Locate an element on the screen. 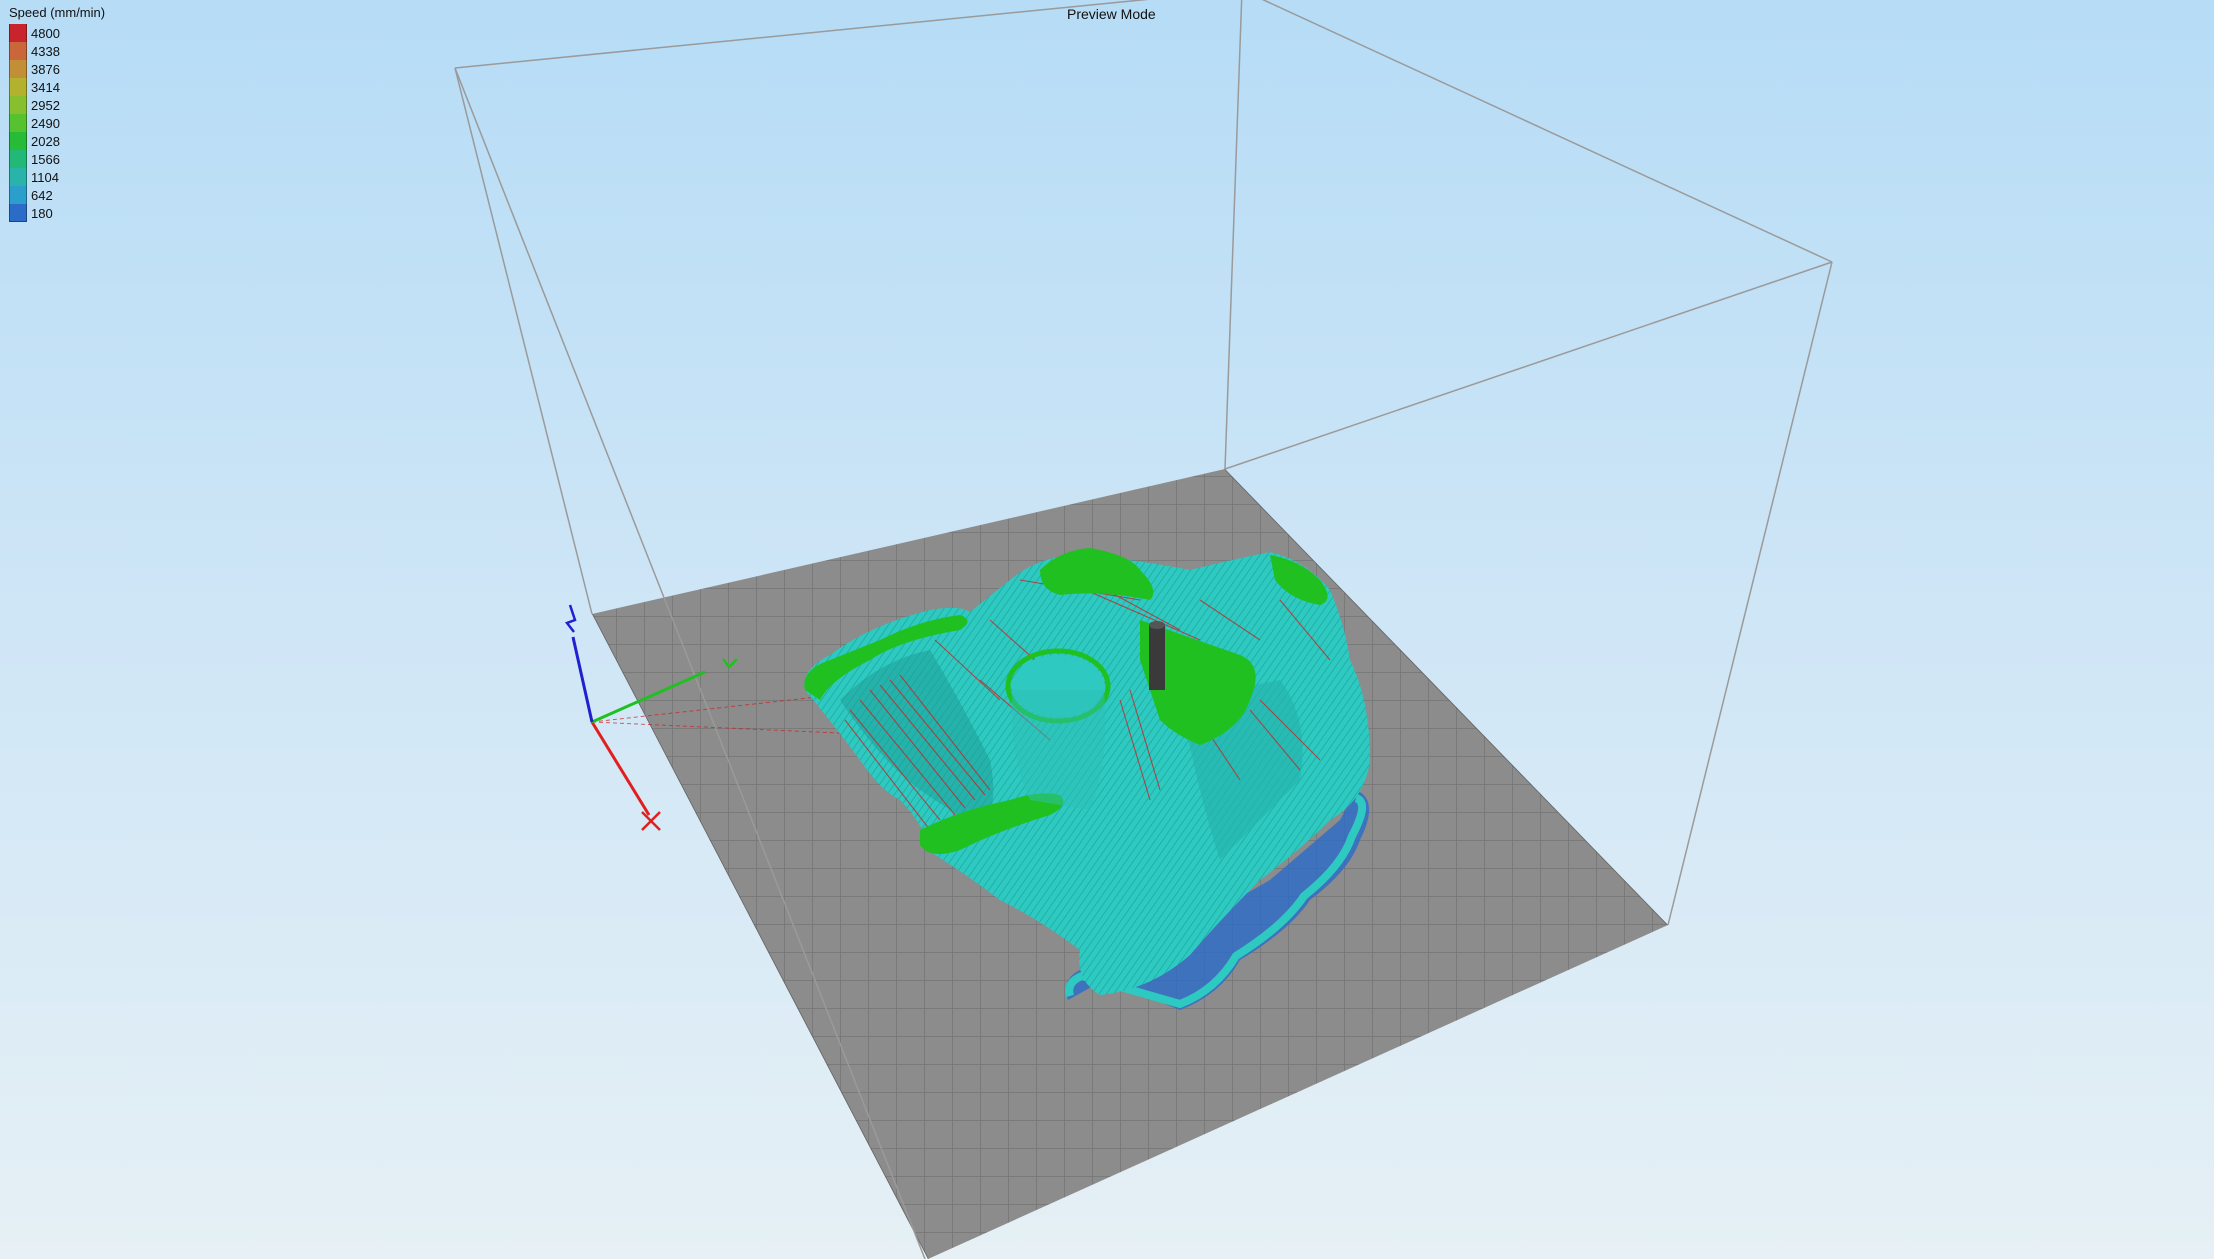 Image resolution: width=2214 pixels, height=1259 pixels. legend-item: 3876 is located at coordinates (57, 69).